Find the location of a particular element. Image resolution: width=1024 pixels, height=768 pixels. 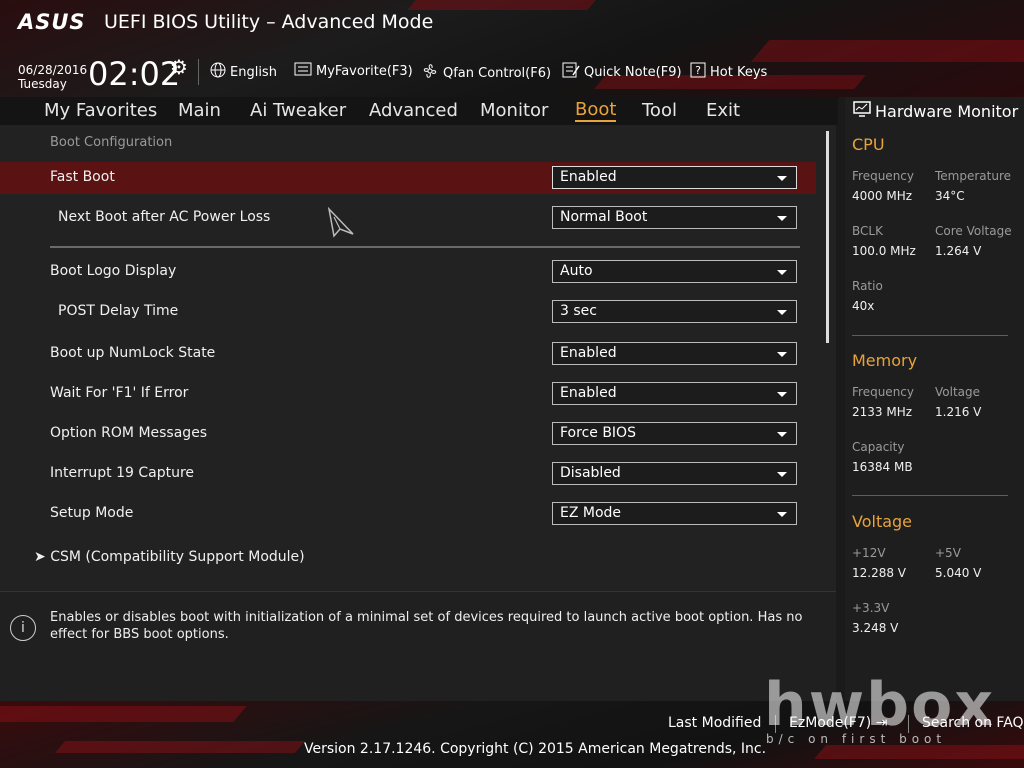

setting-row-option-rom: Option ROM Messages Force BIOS is located at coordinates (408, 434).